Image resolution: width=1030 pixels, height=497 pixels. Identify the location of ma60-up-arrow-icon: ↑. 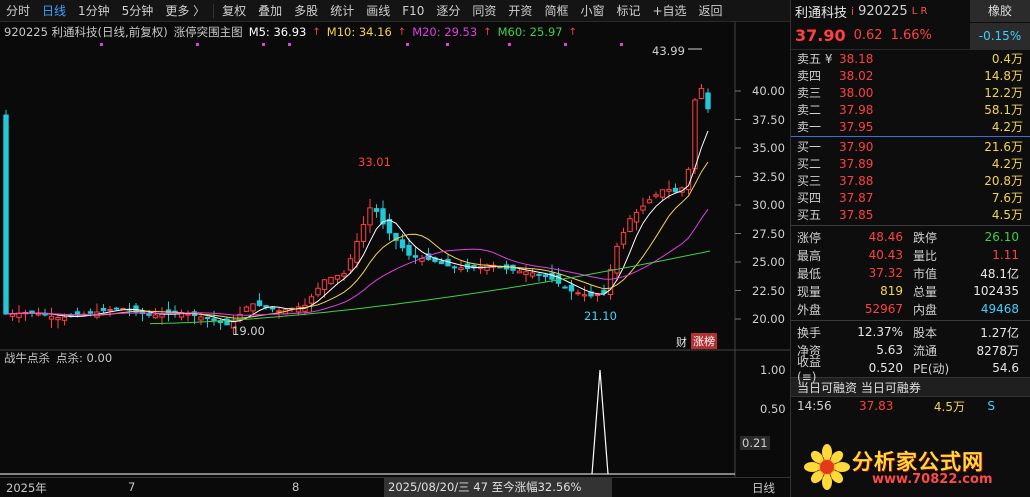
(572, 32).